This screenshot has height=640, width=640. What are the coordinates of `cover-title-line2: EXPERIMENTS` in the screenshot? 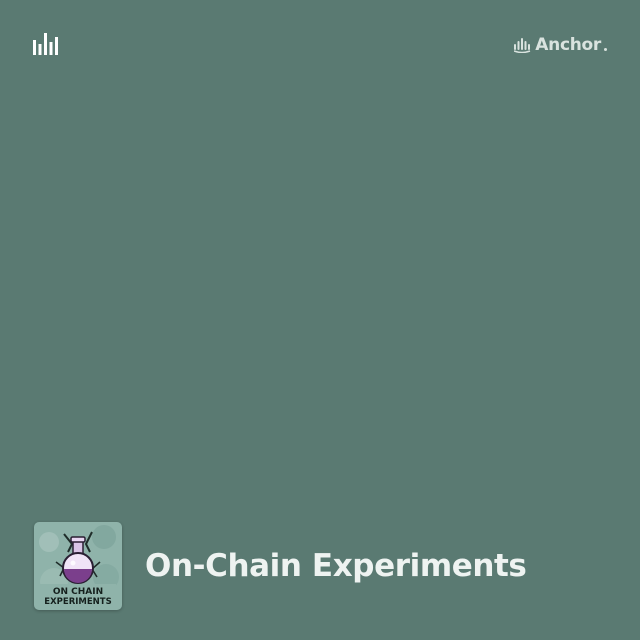 It's located at (77, 602).